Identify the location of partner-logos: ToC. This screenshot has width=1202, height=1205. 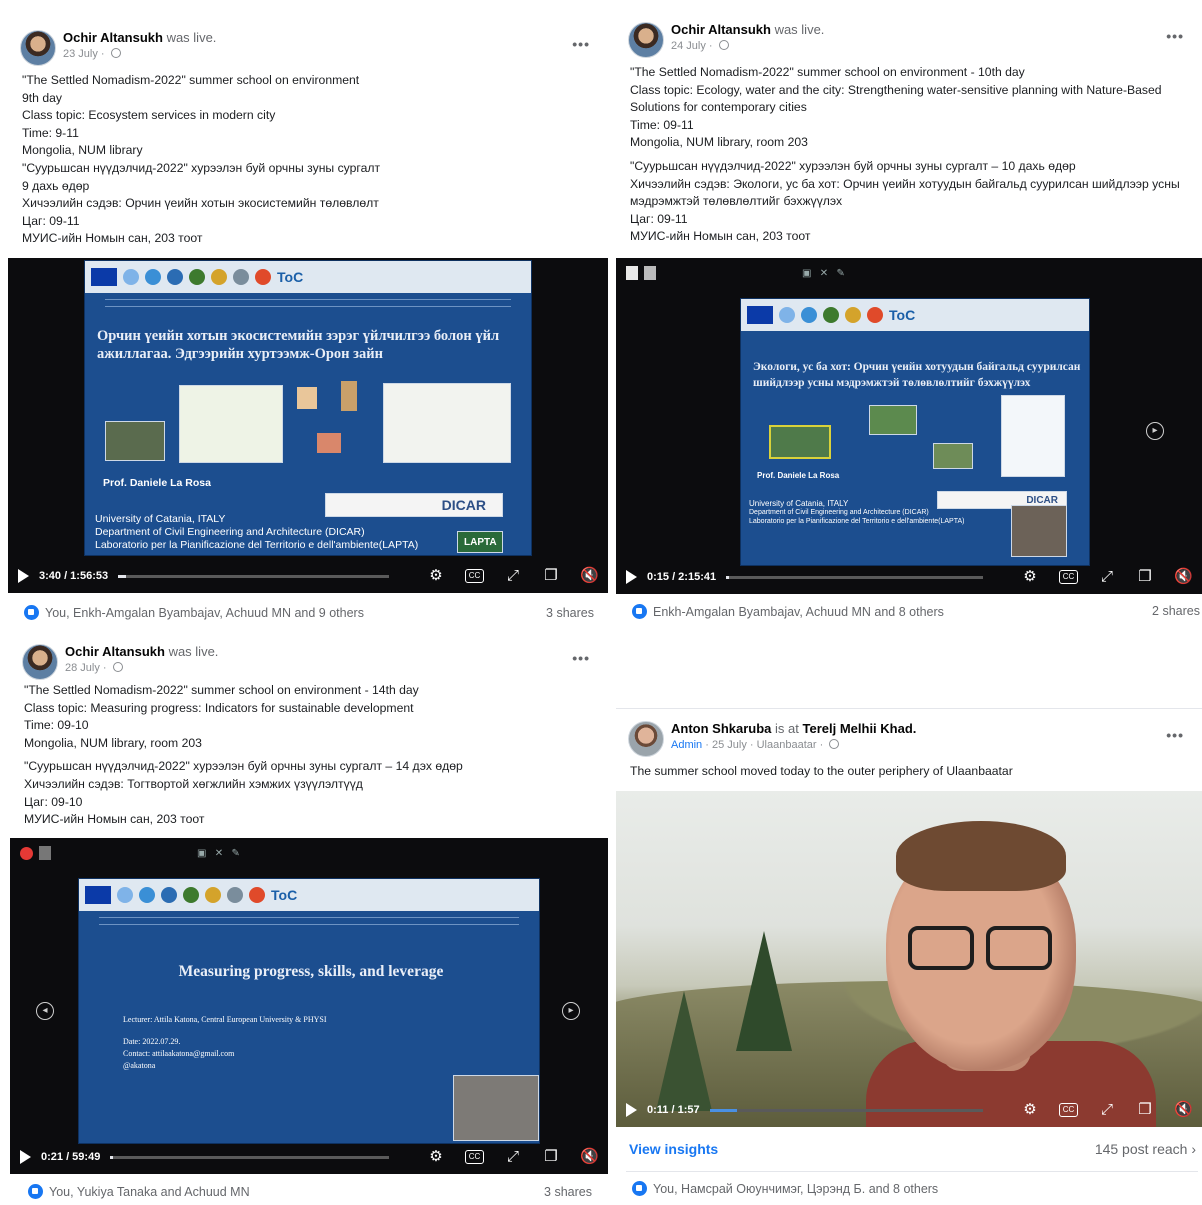
(272, 895).